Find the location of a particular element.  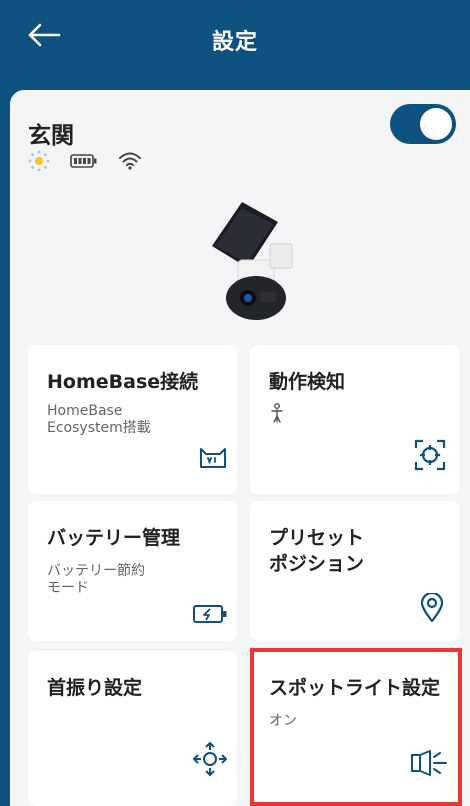

device-power-toggle is located at coordinates (423, 124).